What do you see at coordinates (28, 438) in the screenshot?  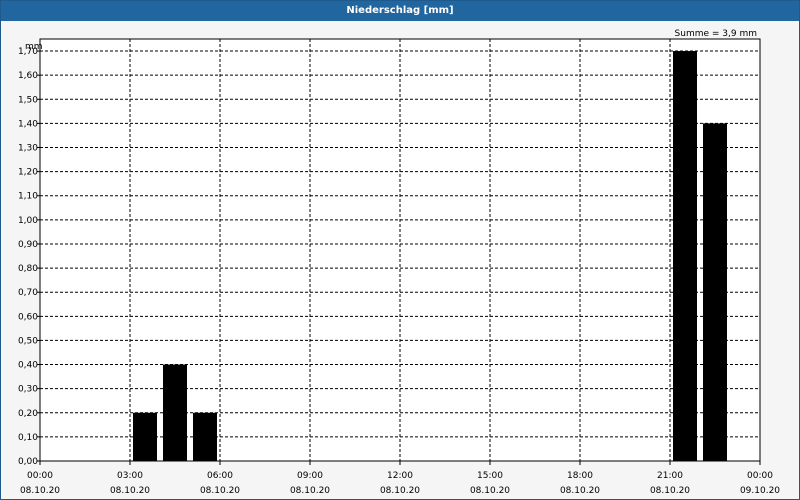 I see `y-tick-label: 0,10` at bounding box center [28, 438].